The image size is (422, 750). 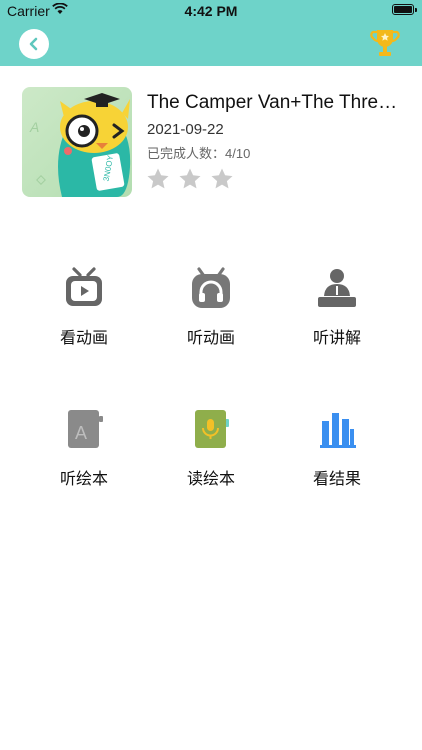 What do you see at coordinates (210, 337) in the screenshot?
I see `listen-animation-label: 听动画` at bounding box center [210, 337].